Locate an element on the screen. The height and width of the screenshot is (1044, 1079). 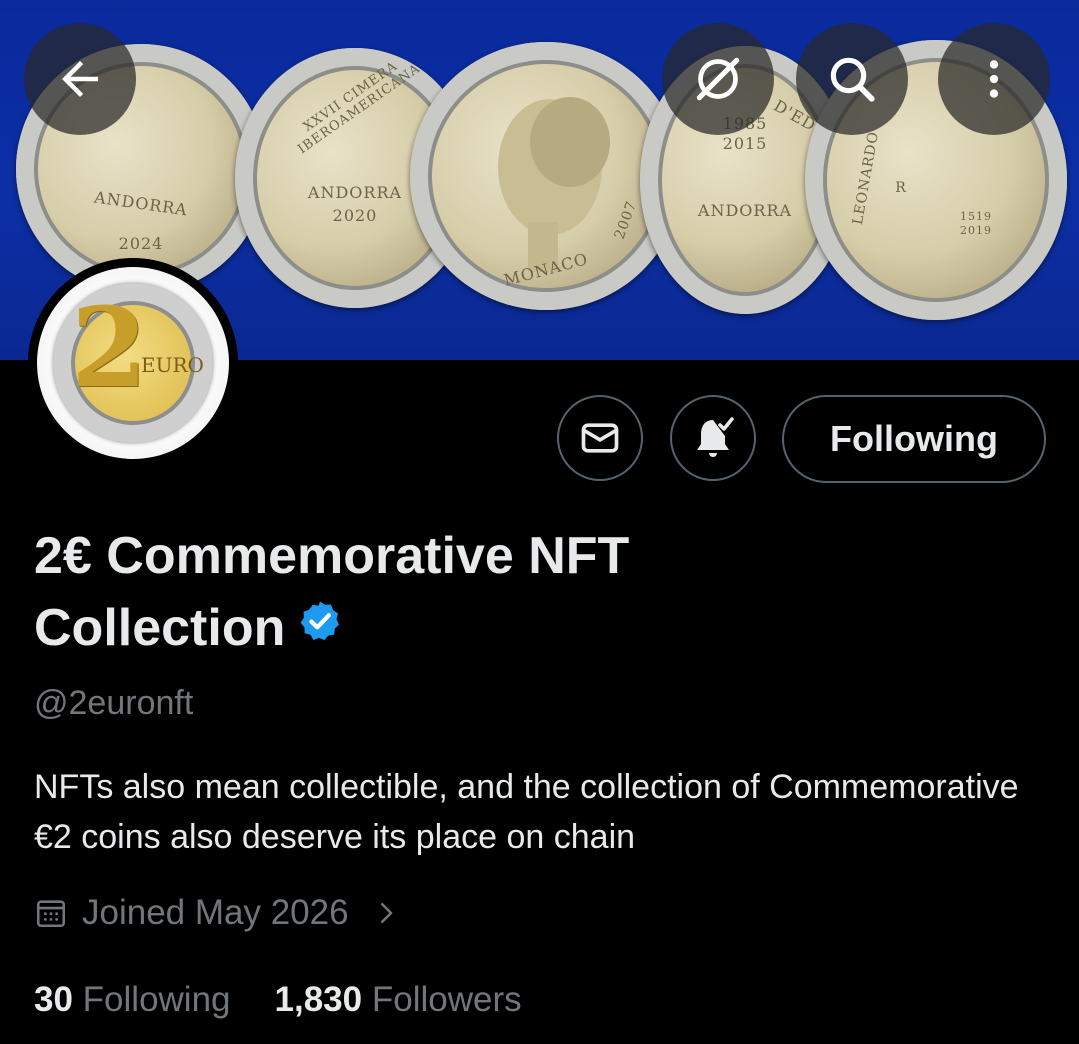
back-button is located at coordinates (80, 79).